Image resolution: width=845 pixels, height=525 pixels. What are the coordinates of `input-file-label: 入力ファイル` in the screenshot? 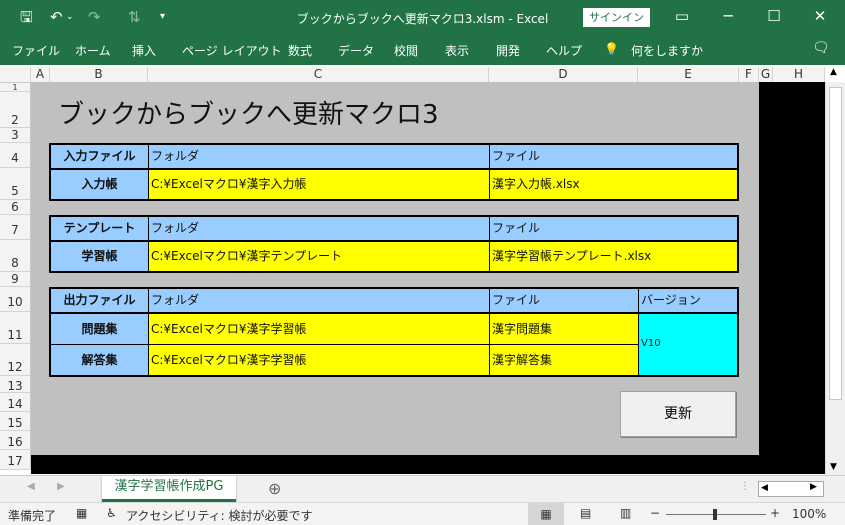 It's located at (99, 156).